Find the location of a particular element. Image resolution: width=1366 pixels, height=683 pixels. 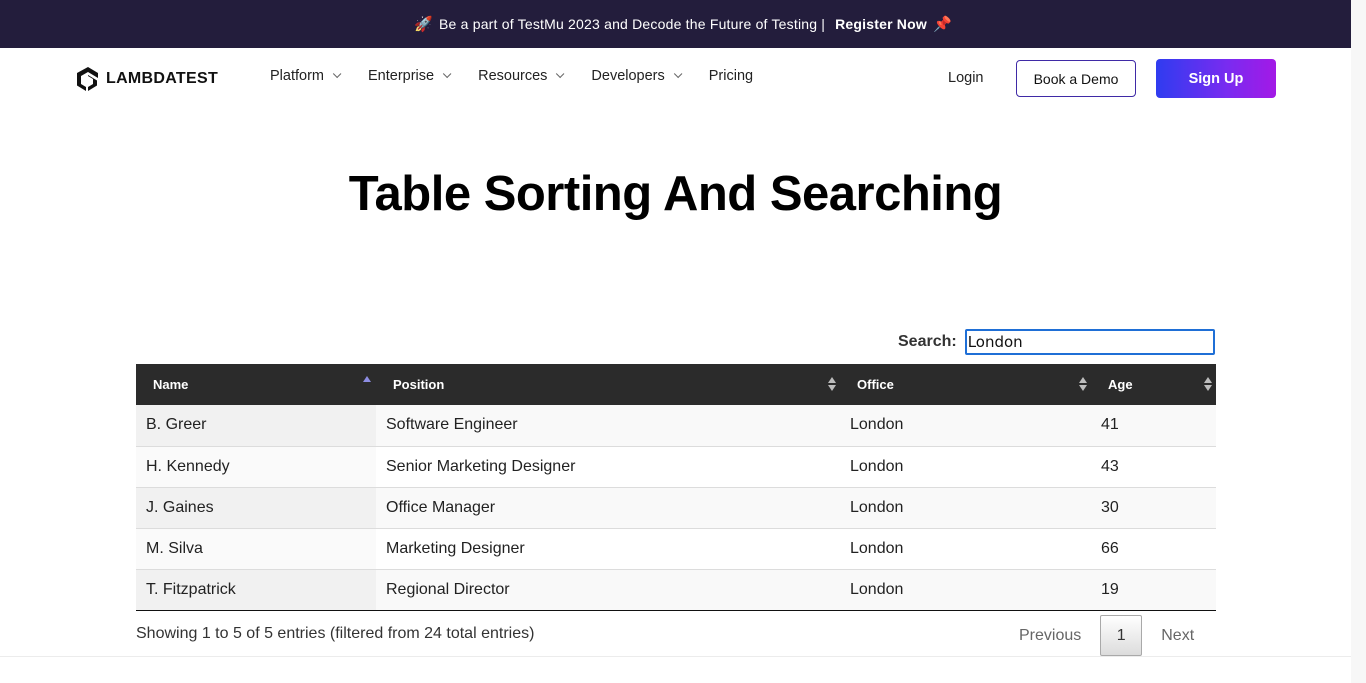

cell-position: Senior Marketing Designer is located at coordinates (608, 467).